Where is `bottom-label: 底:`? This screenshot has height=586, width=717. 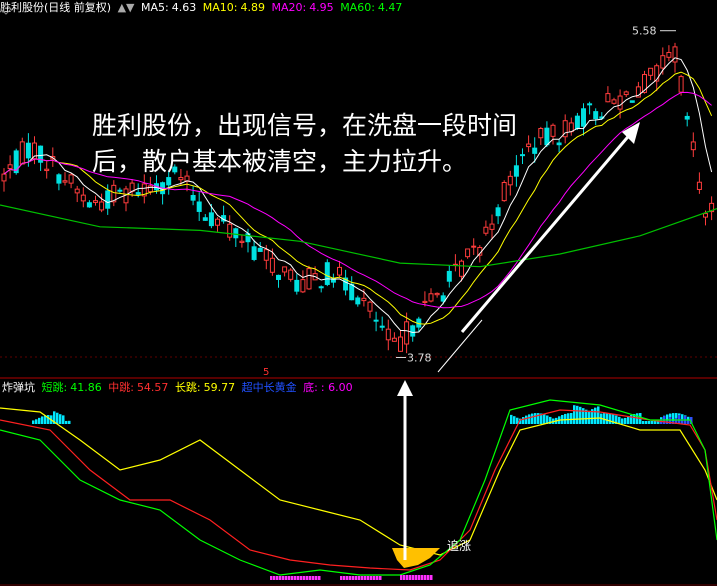 bottom-label: 底: is located at coordinates (310, 387).